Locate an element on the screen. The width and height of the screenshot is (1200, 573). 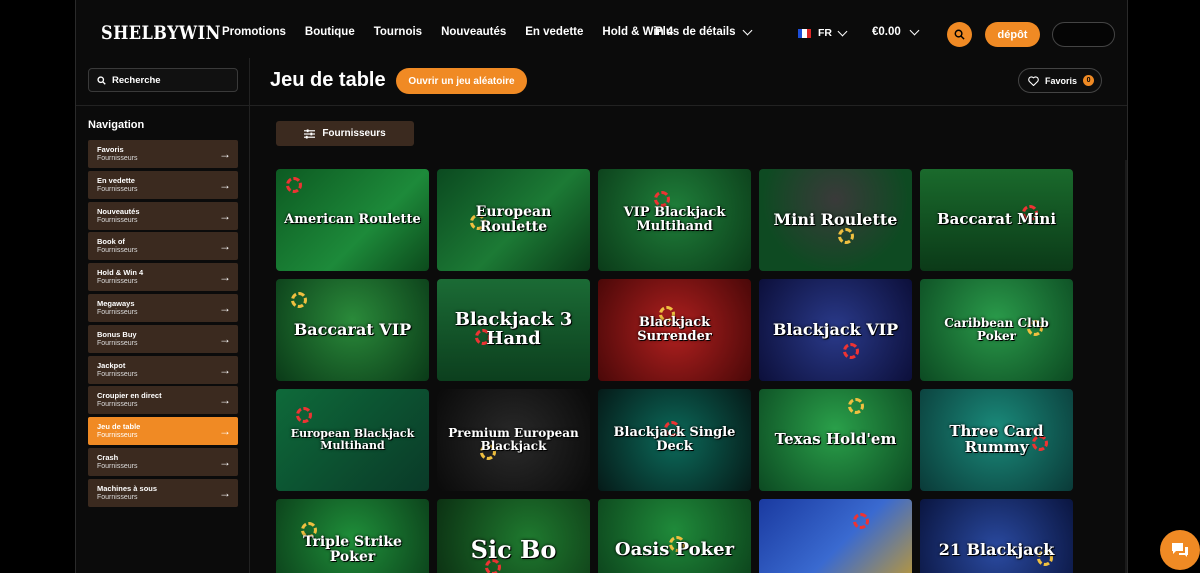
nav-tournois: Tournois is located at coordinates (398, 32).